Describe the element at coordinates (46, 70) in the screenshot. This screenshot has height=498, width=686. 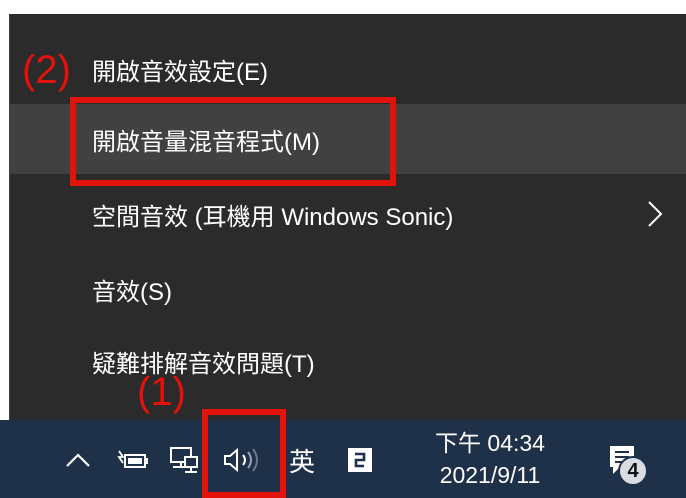
I see `annotation-step-2-label: (2)` at that location.